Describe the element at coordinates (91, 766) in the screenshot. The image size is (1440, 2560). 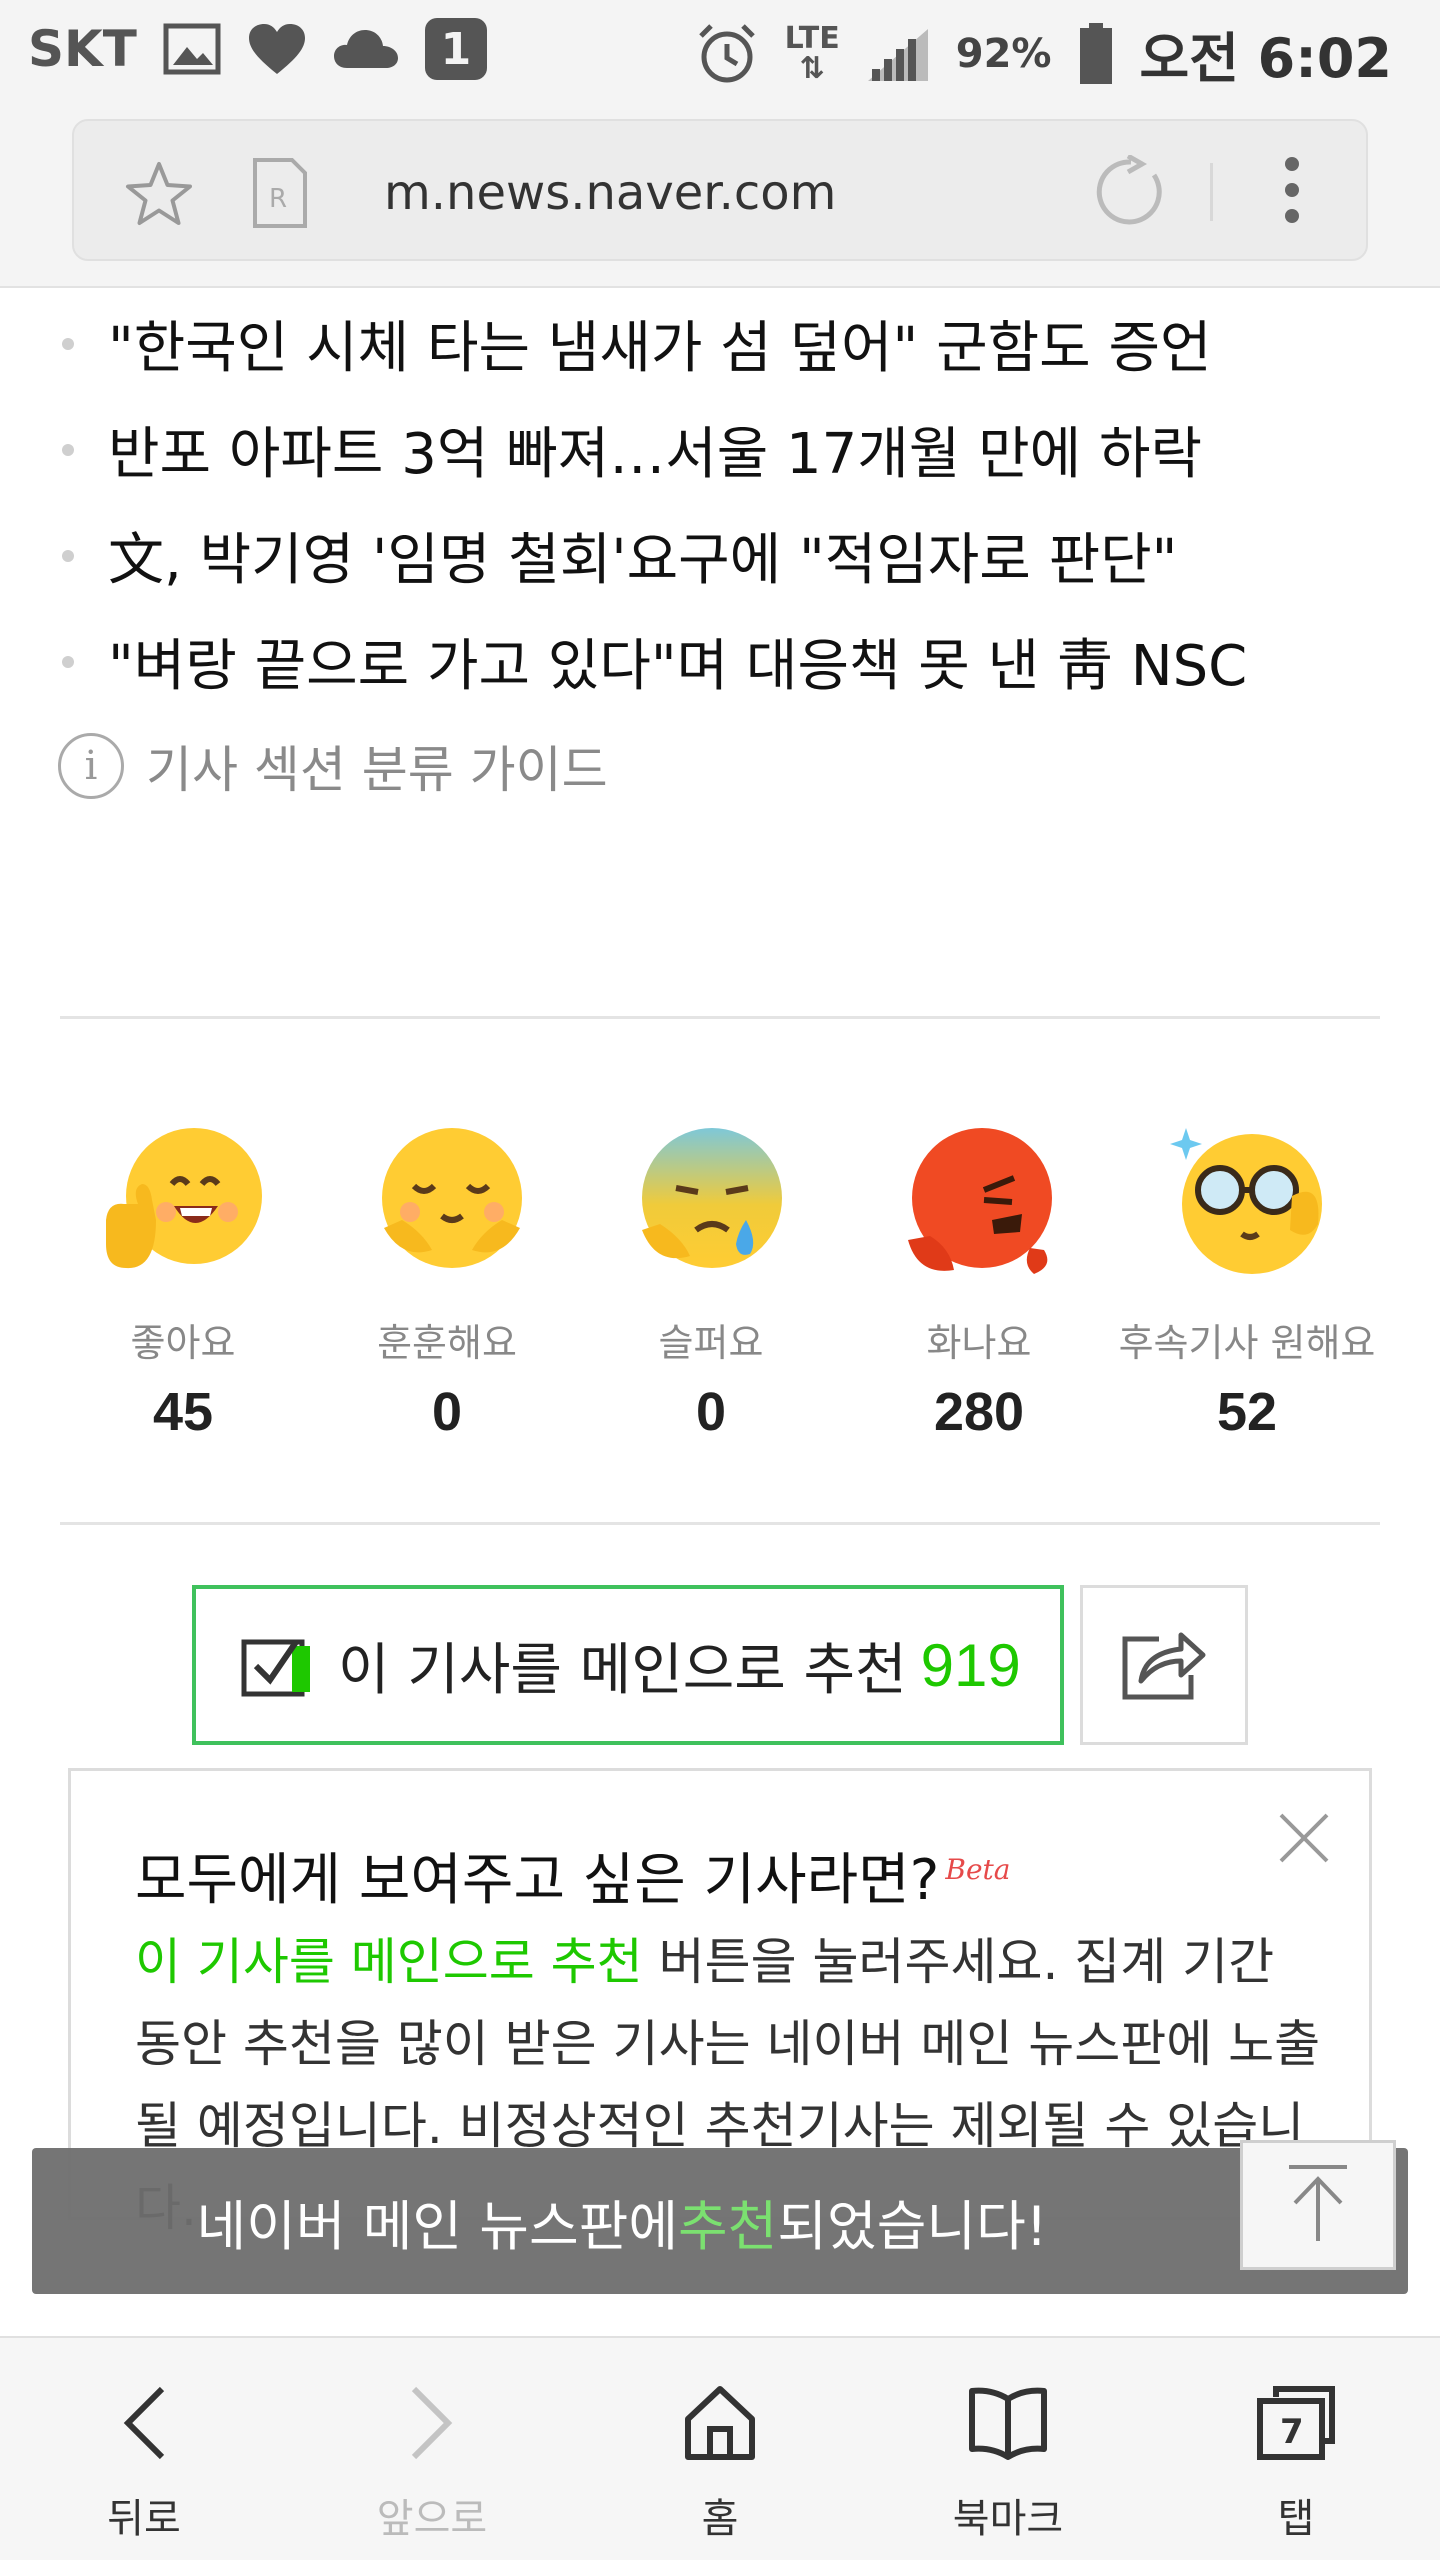
I see `info-icon: i` at that location.